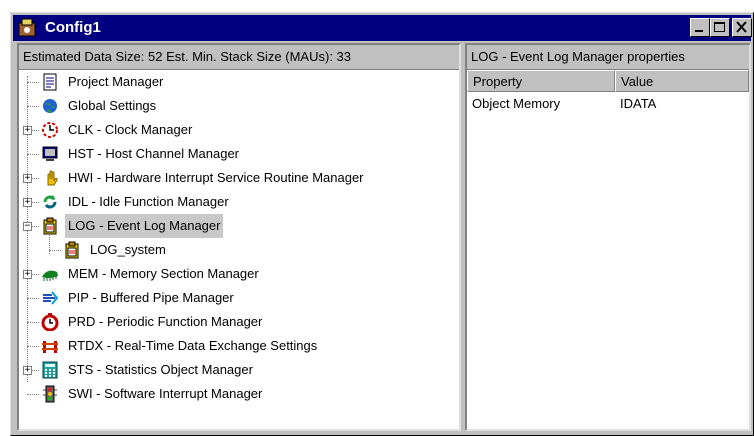 The width and height of the screenshot is (754, 436). What do you see at coordinates (151, 297) in the screenshot?
I see `tree-item-label: PIP - Buffered Pipe Manager` at bounding box center [151, 297].